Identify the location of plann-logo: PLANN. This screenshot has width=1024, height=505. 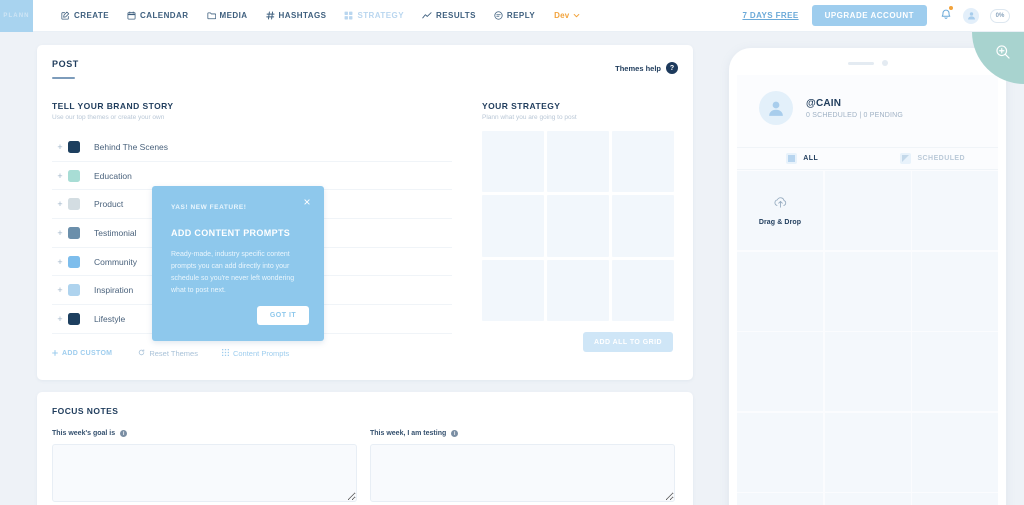
(16, 16).